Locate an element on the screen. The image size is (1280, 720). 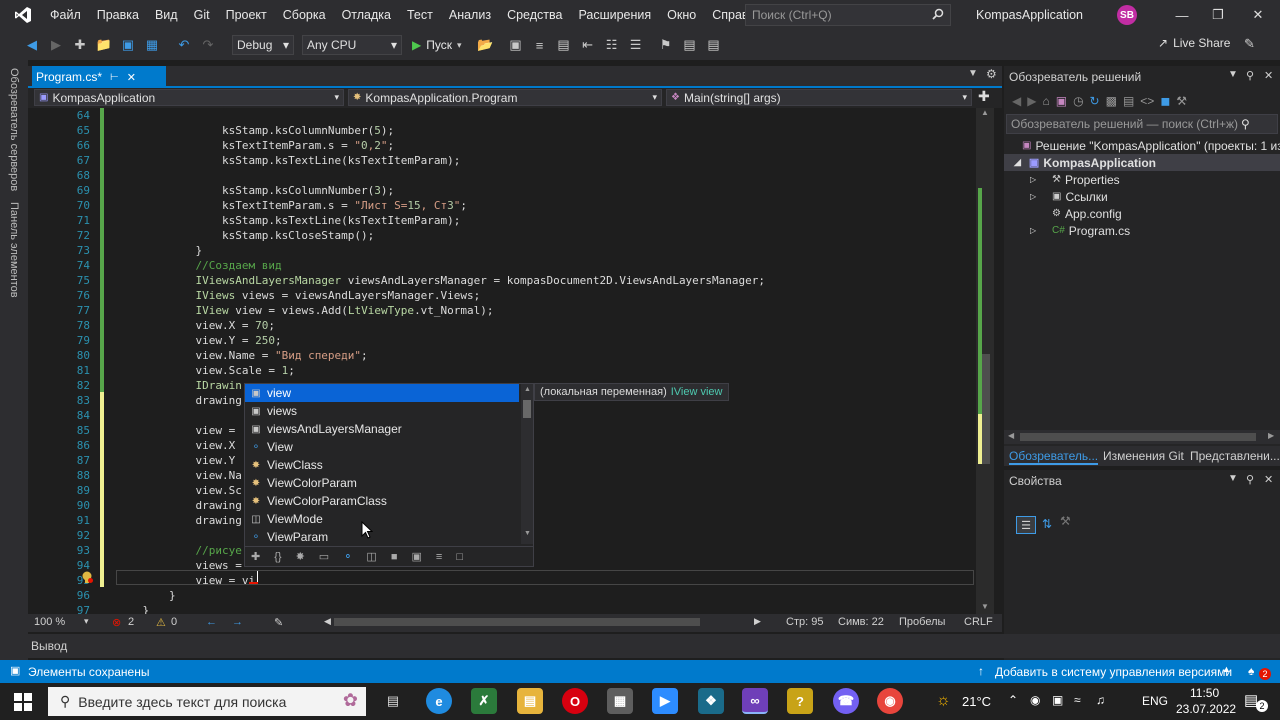
tray-app-icon: ◉ is located at coordinates (1035, 700).